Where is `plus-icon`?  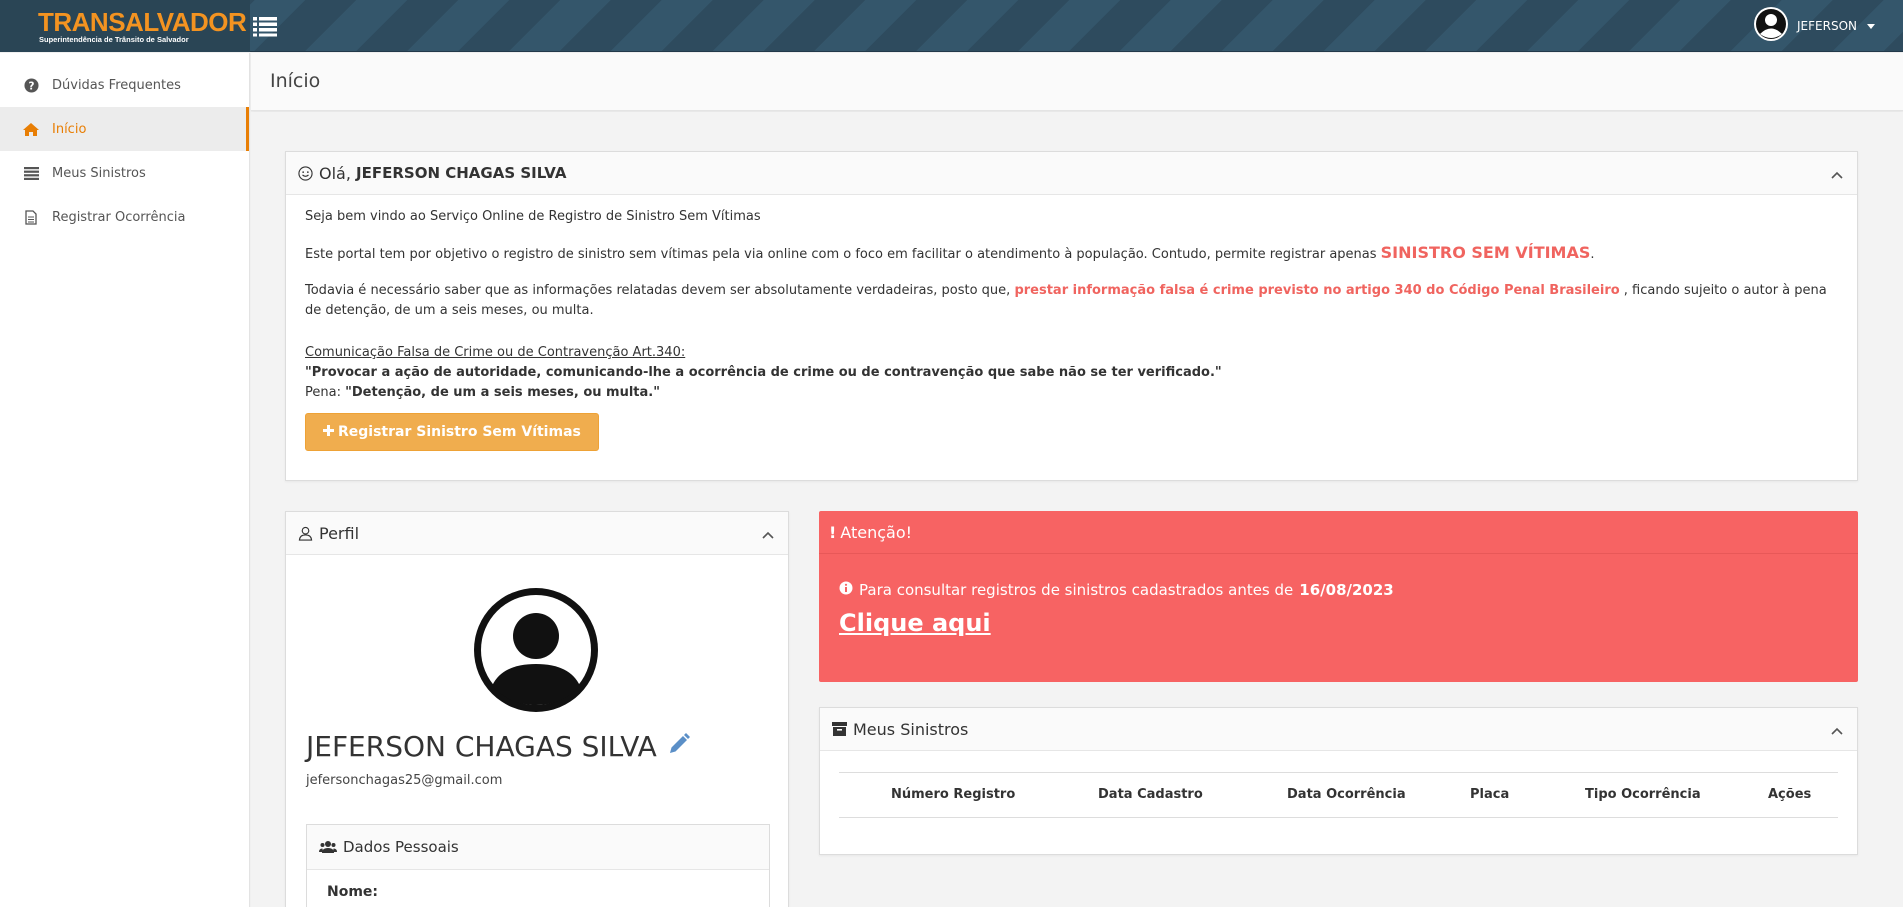 plus-icon is located at coordinates (328, 432).